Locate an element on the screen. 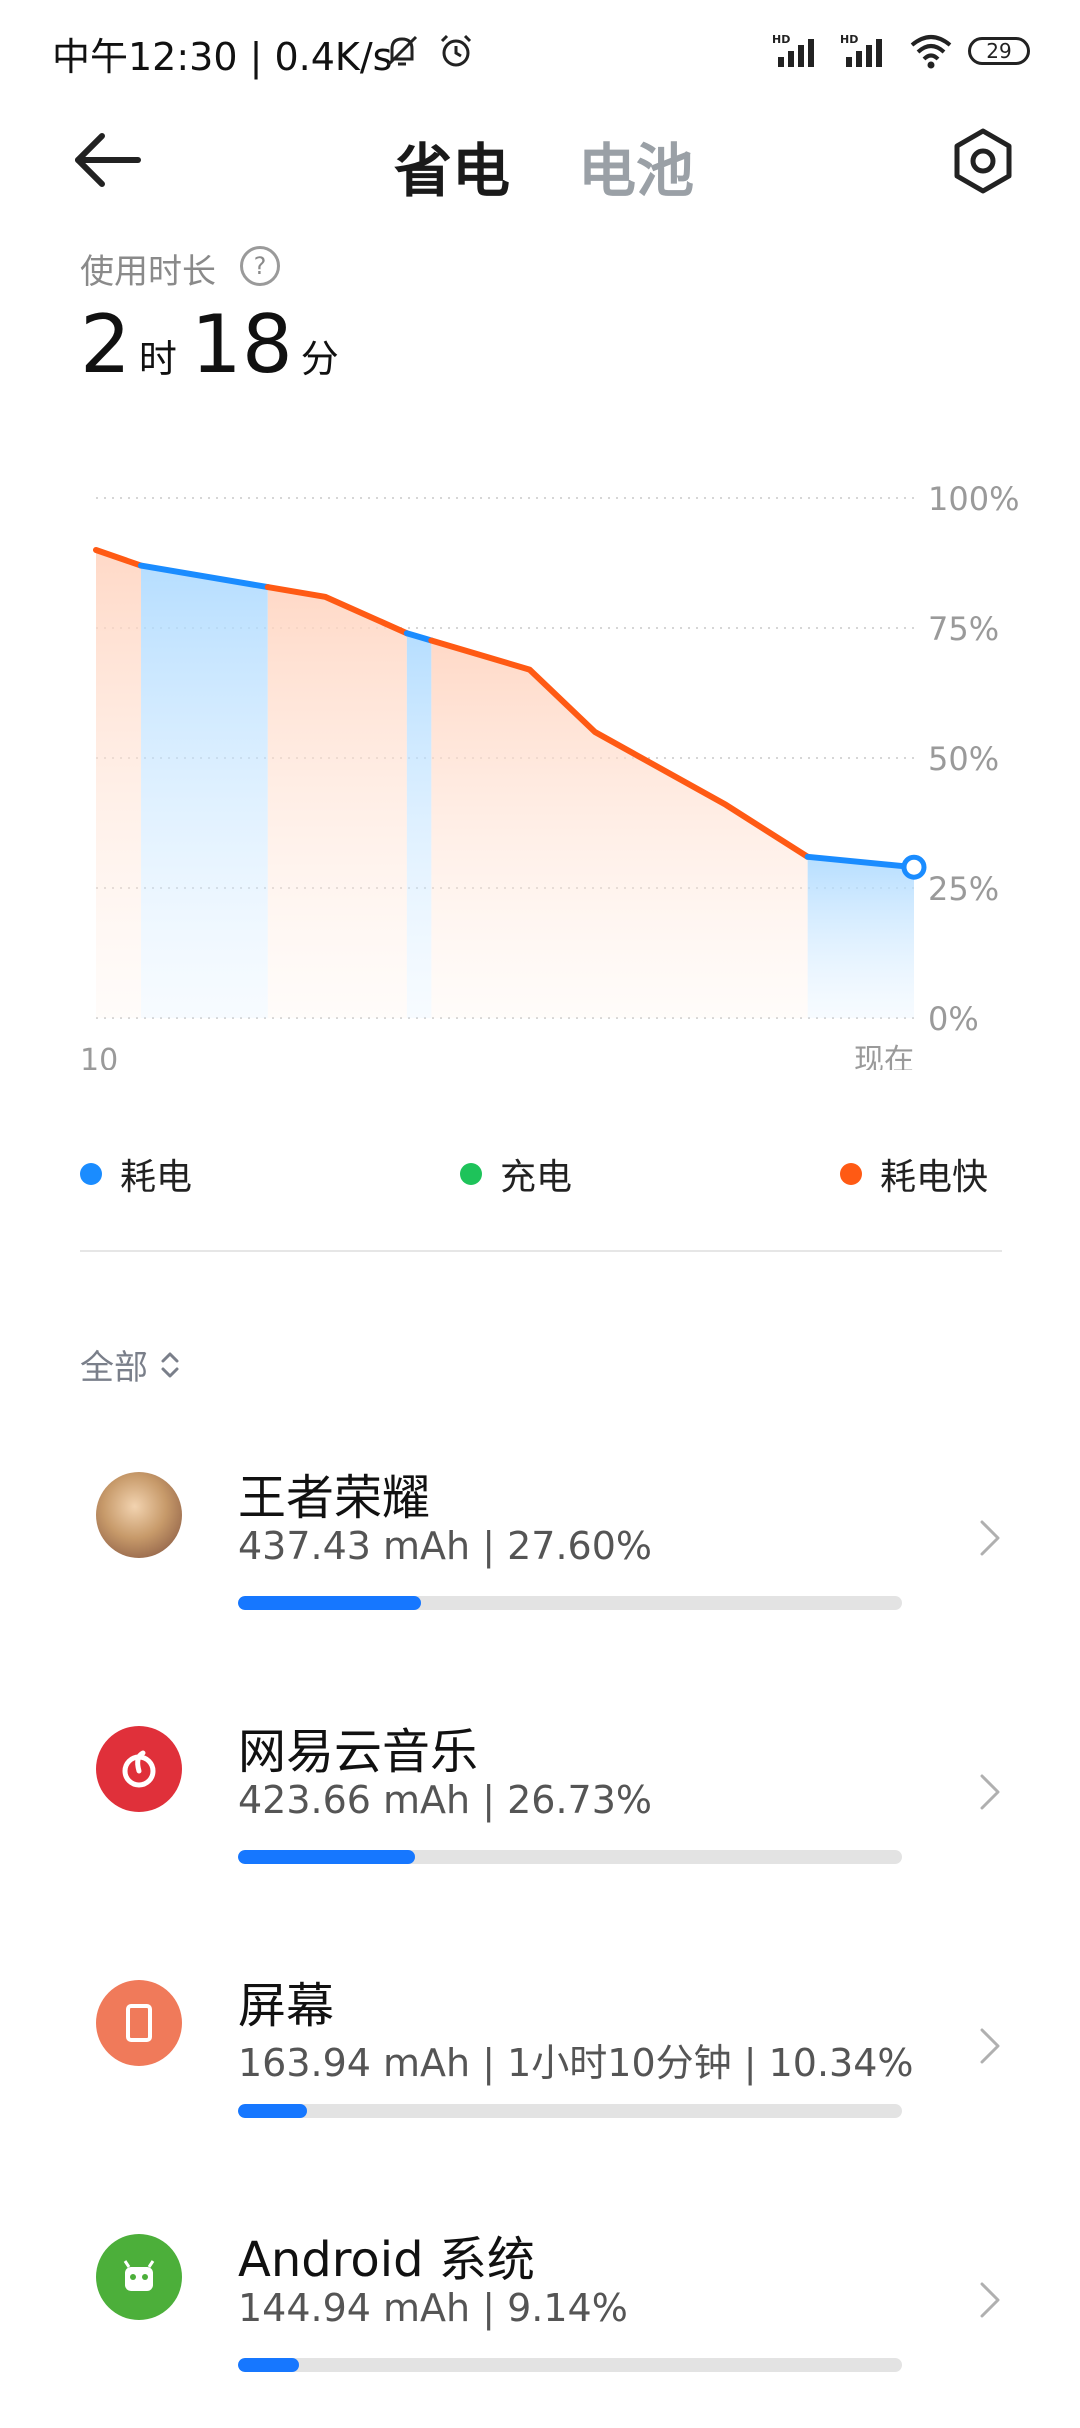 This screenshot has height=2428, width=1080. battery-icon: 29 is located at coordinates (999, 51).